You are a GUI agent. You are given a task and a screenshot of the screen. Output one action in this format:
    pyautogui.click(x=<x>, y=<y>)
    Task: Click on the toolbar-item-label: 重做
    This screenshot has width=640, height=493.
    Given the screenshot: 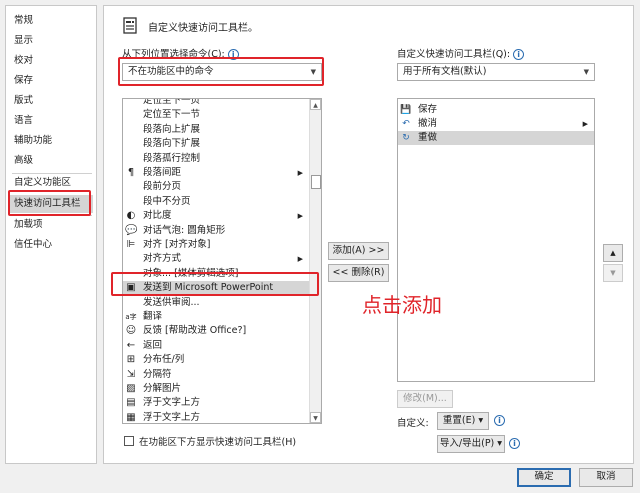 What is the action you would take?
    pyautogui.click(x=428, y=137)
    